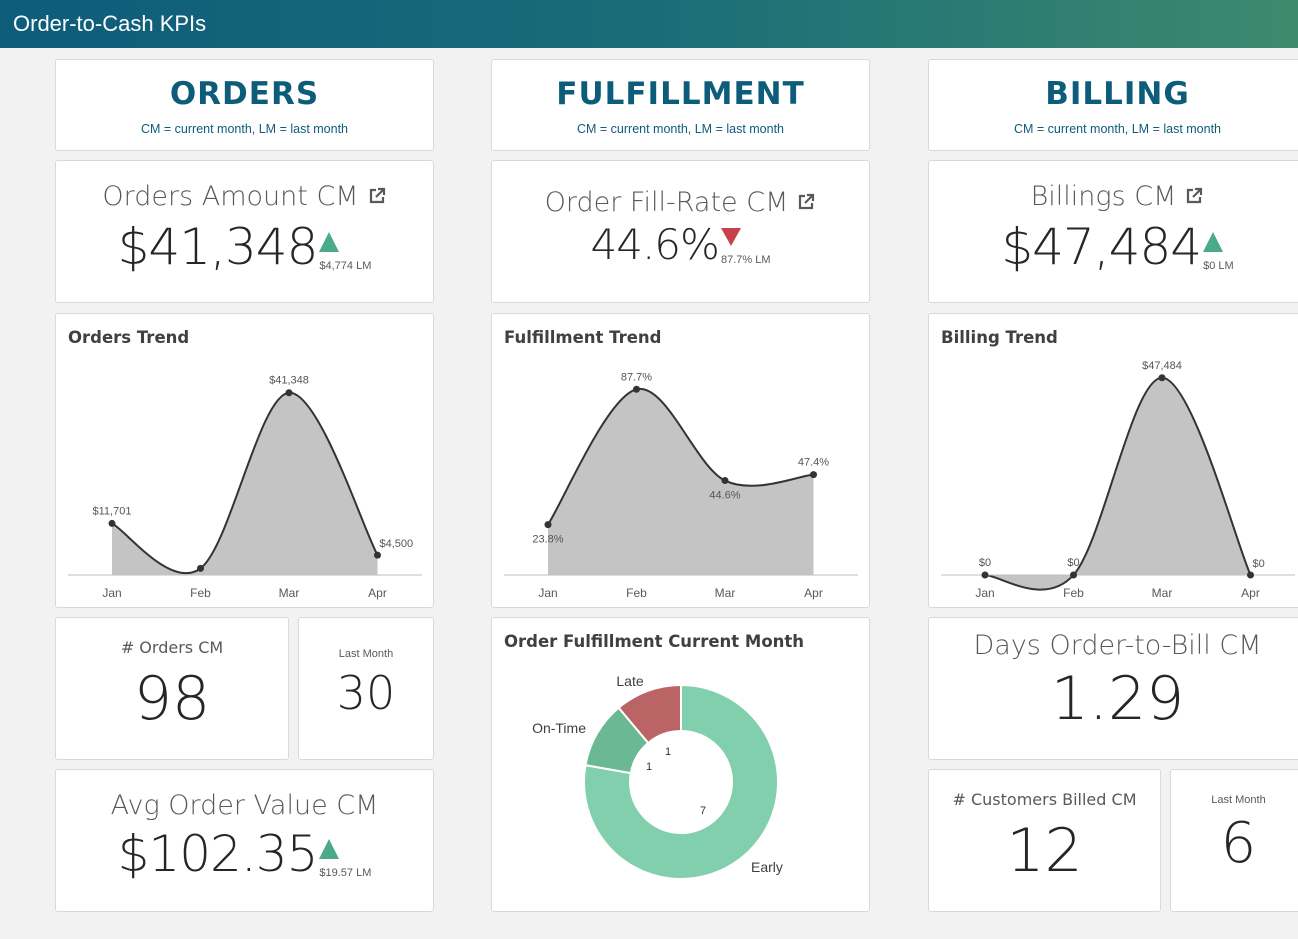  Describe the element at coordinates (345, 252) in the screenshot. I see `orders-amount-comparison: $4,774 LM` at that location.